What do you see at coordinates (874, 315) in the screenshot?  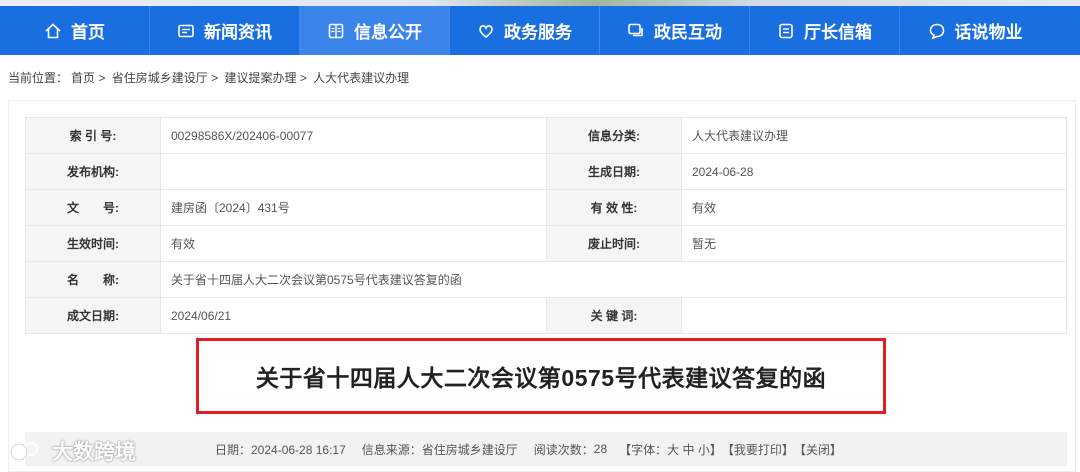 I see `keywords-value` at bounding box center [874, 315].